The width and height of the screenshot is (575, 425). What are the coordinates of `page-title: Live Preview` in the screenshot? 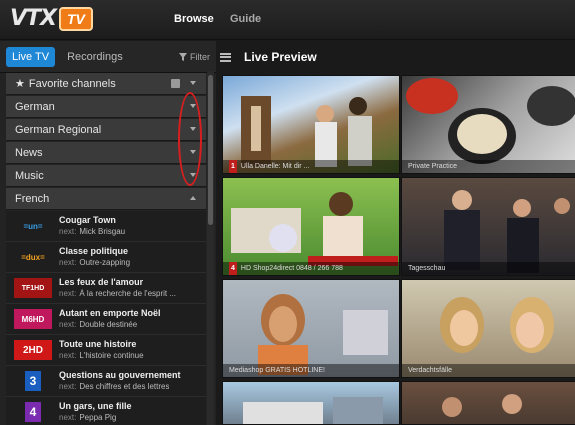 It's located at (280, 57).